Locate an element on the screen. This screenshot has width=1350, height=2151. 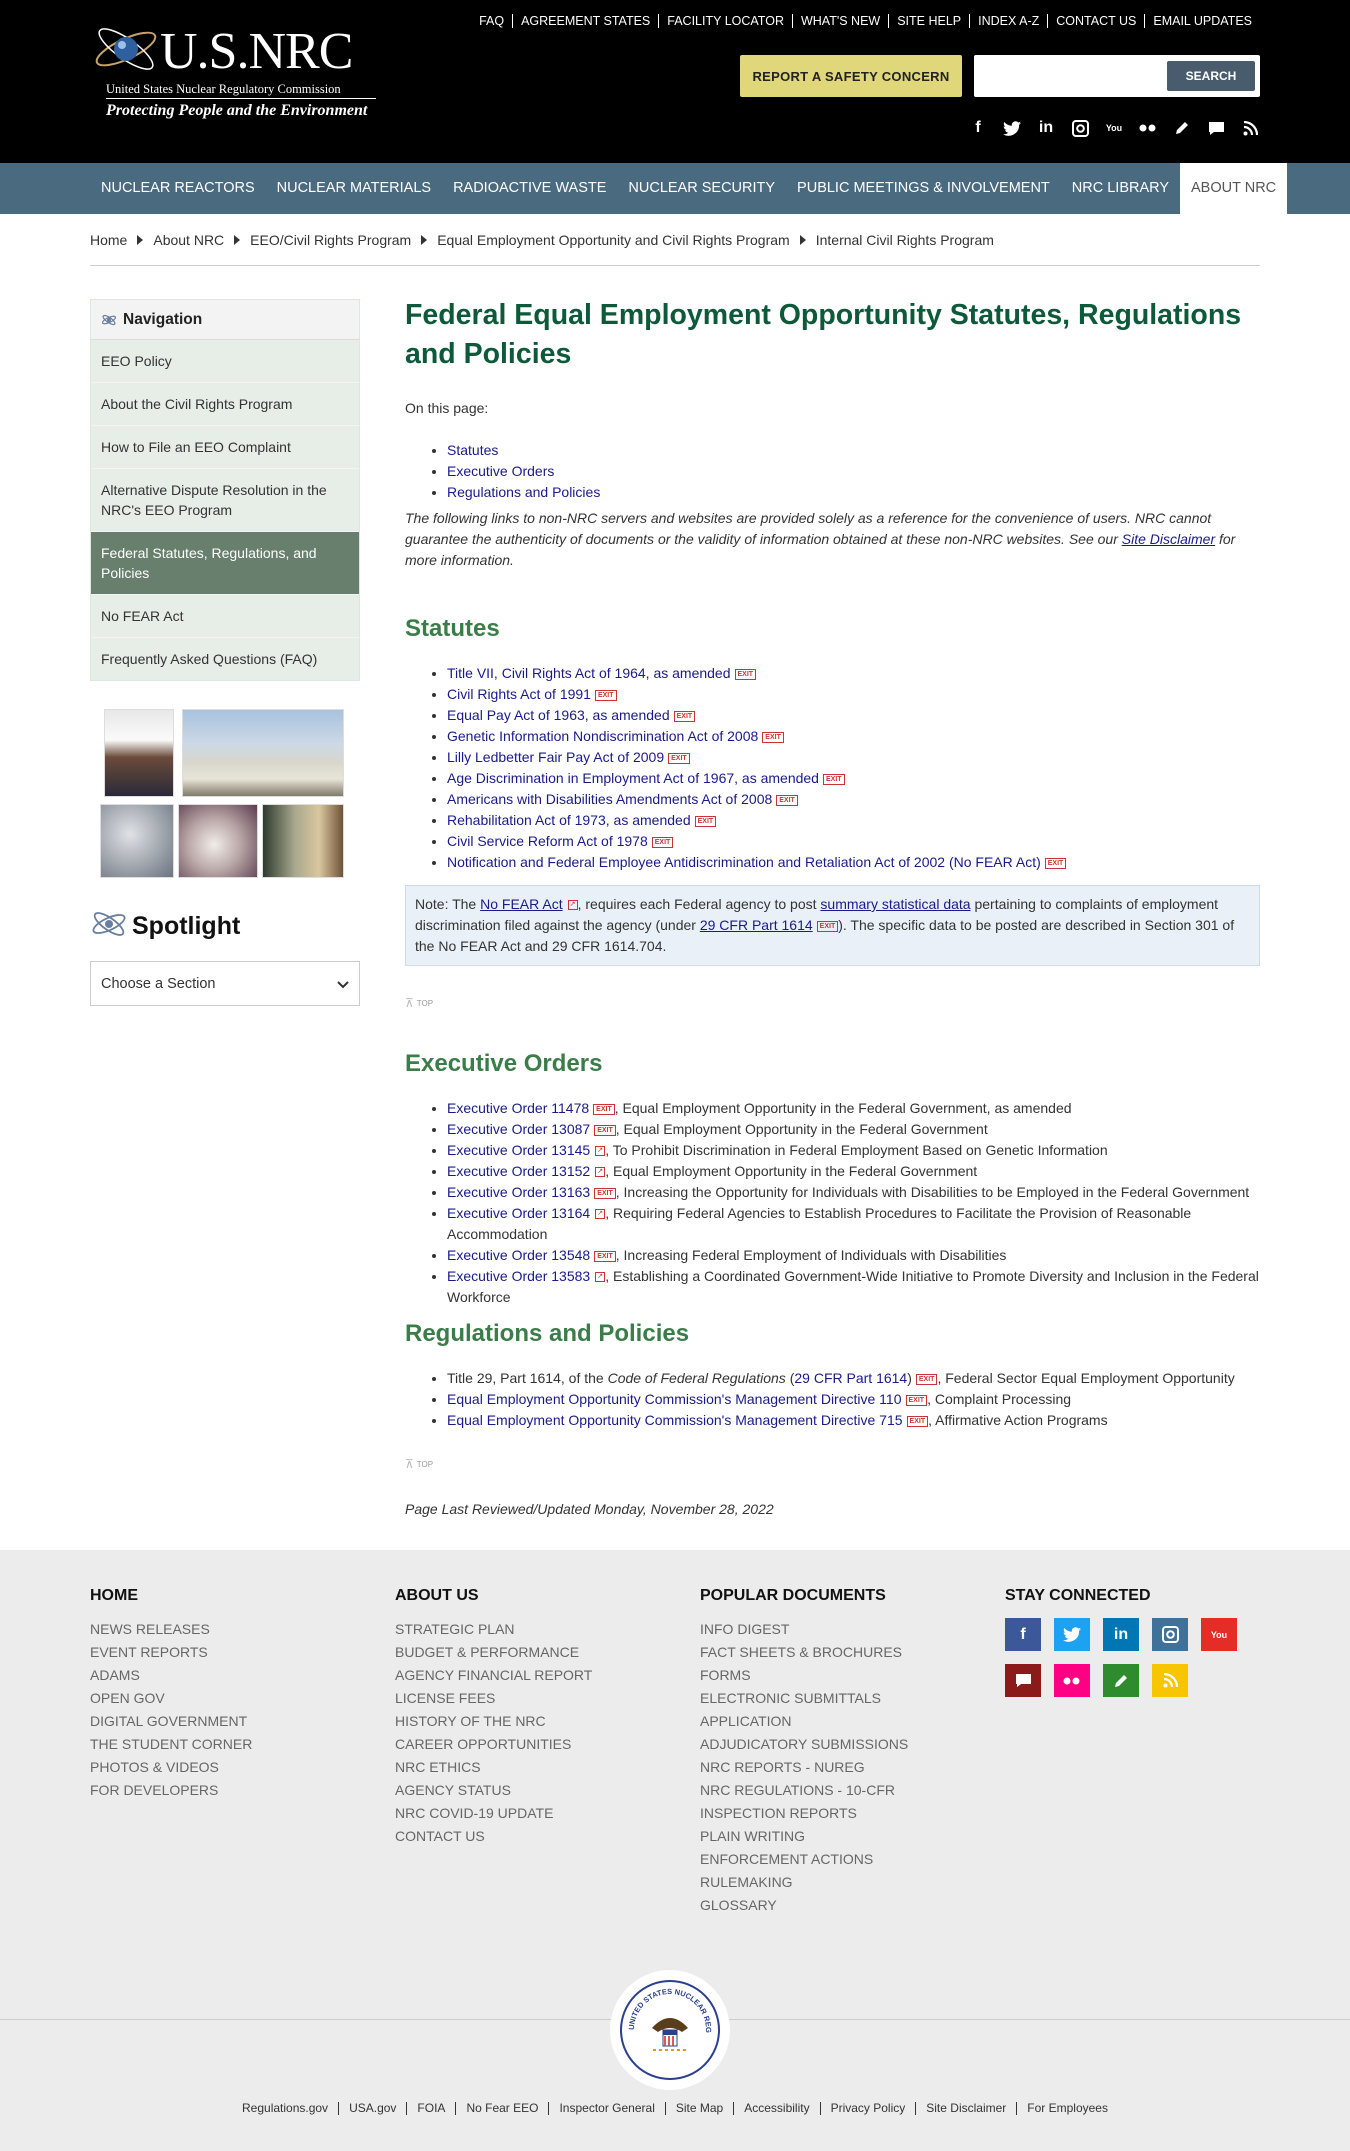
nav-about-nrc: ABOUT NRC is located at coordinates (1234, 188).